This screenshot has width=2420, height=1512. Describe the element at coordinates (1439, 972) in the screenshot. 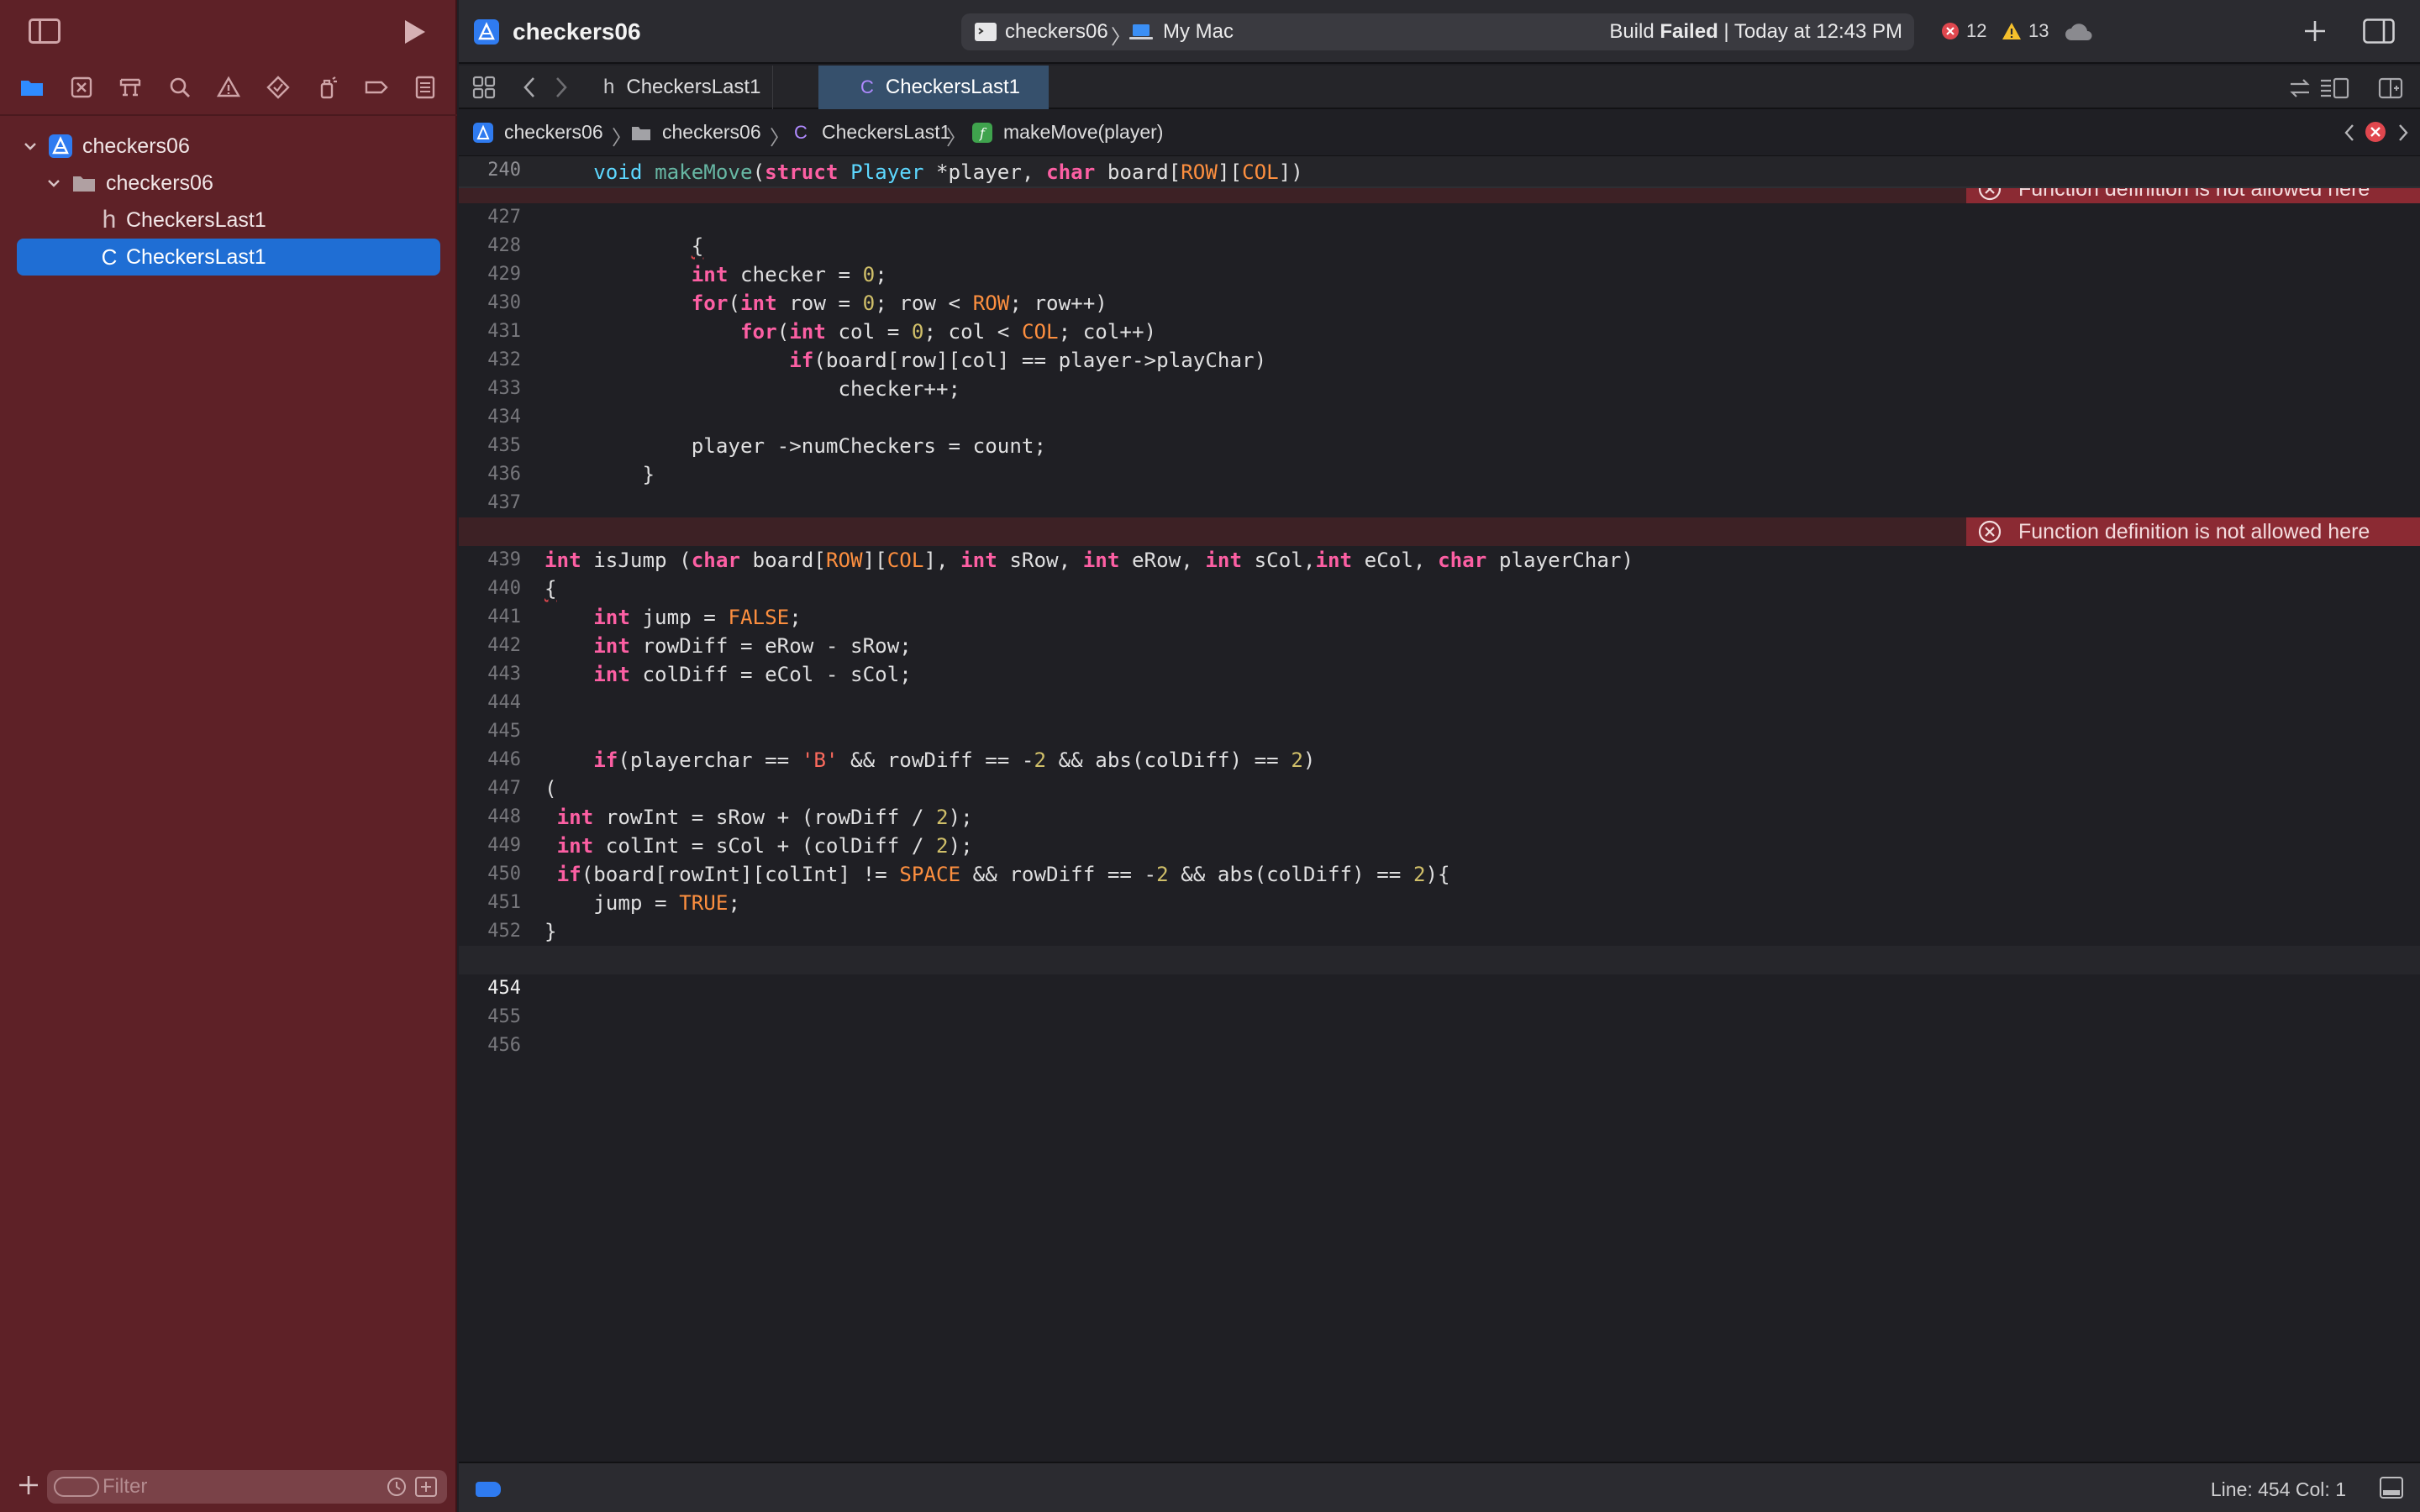

I see `code-line-454-current: 454` at that location.